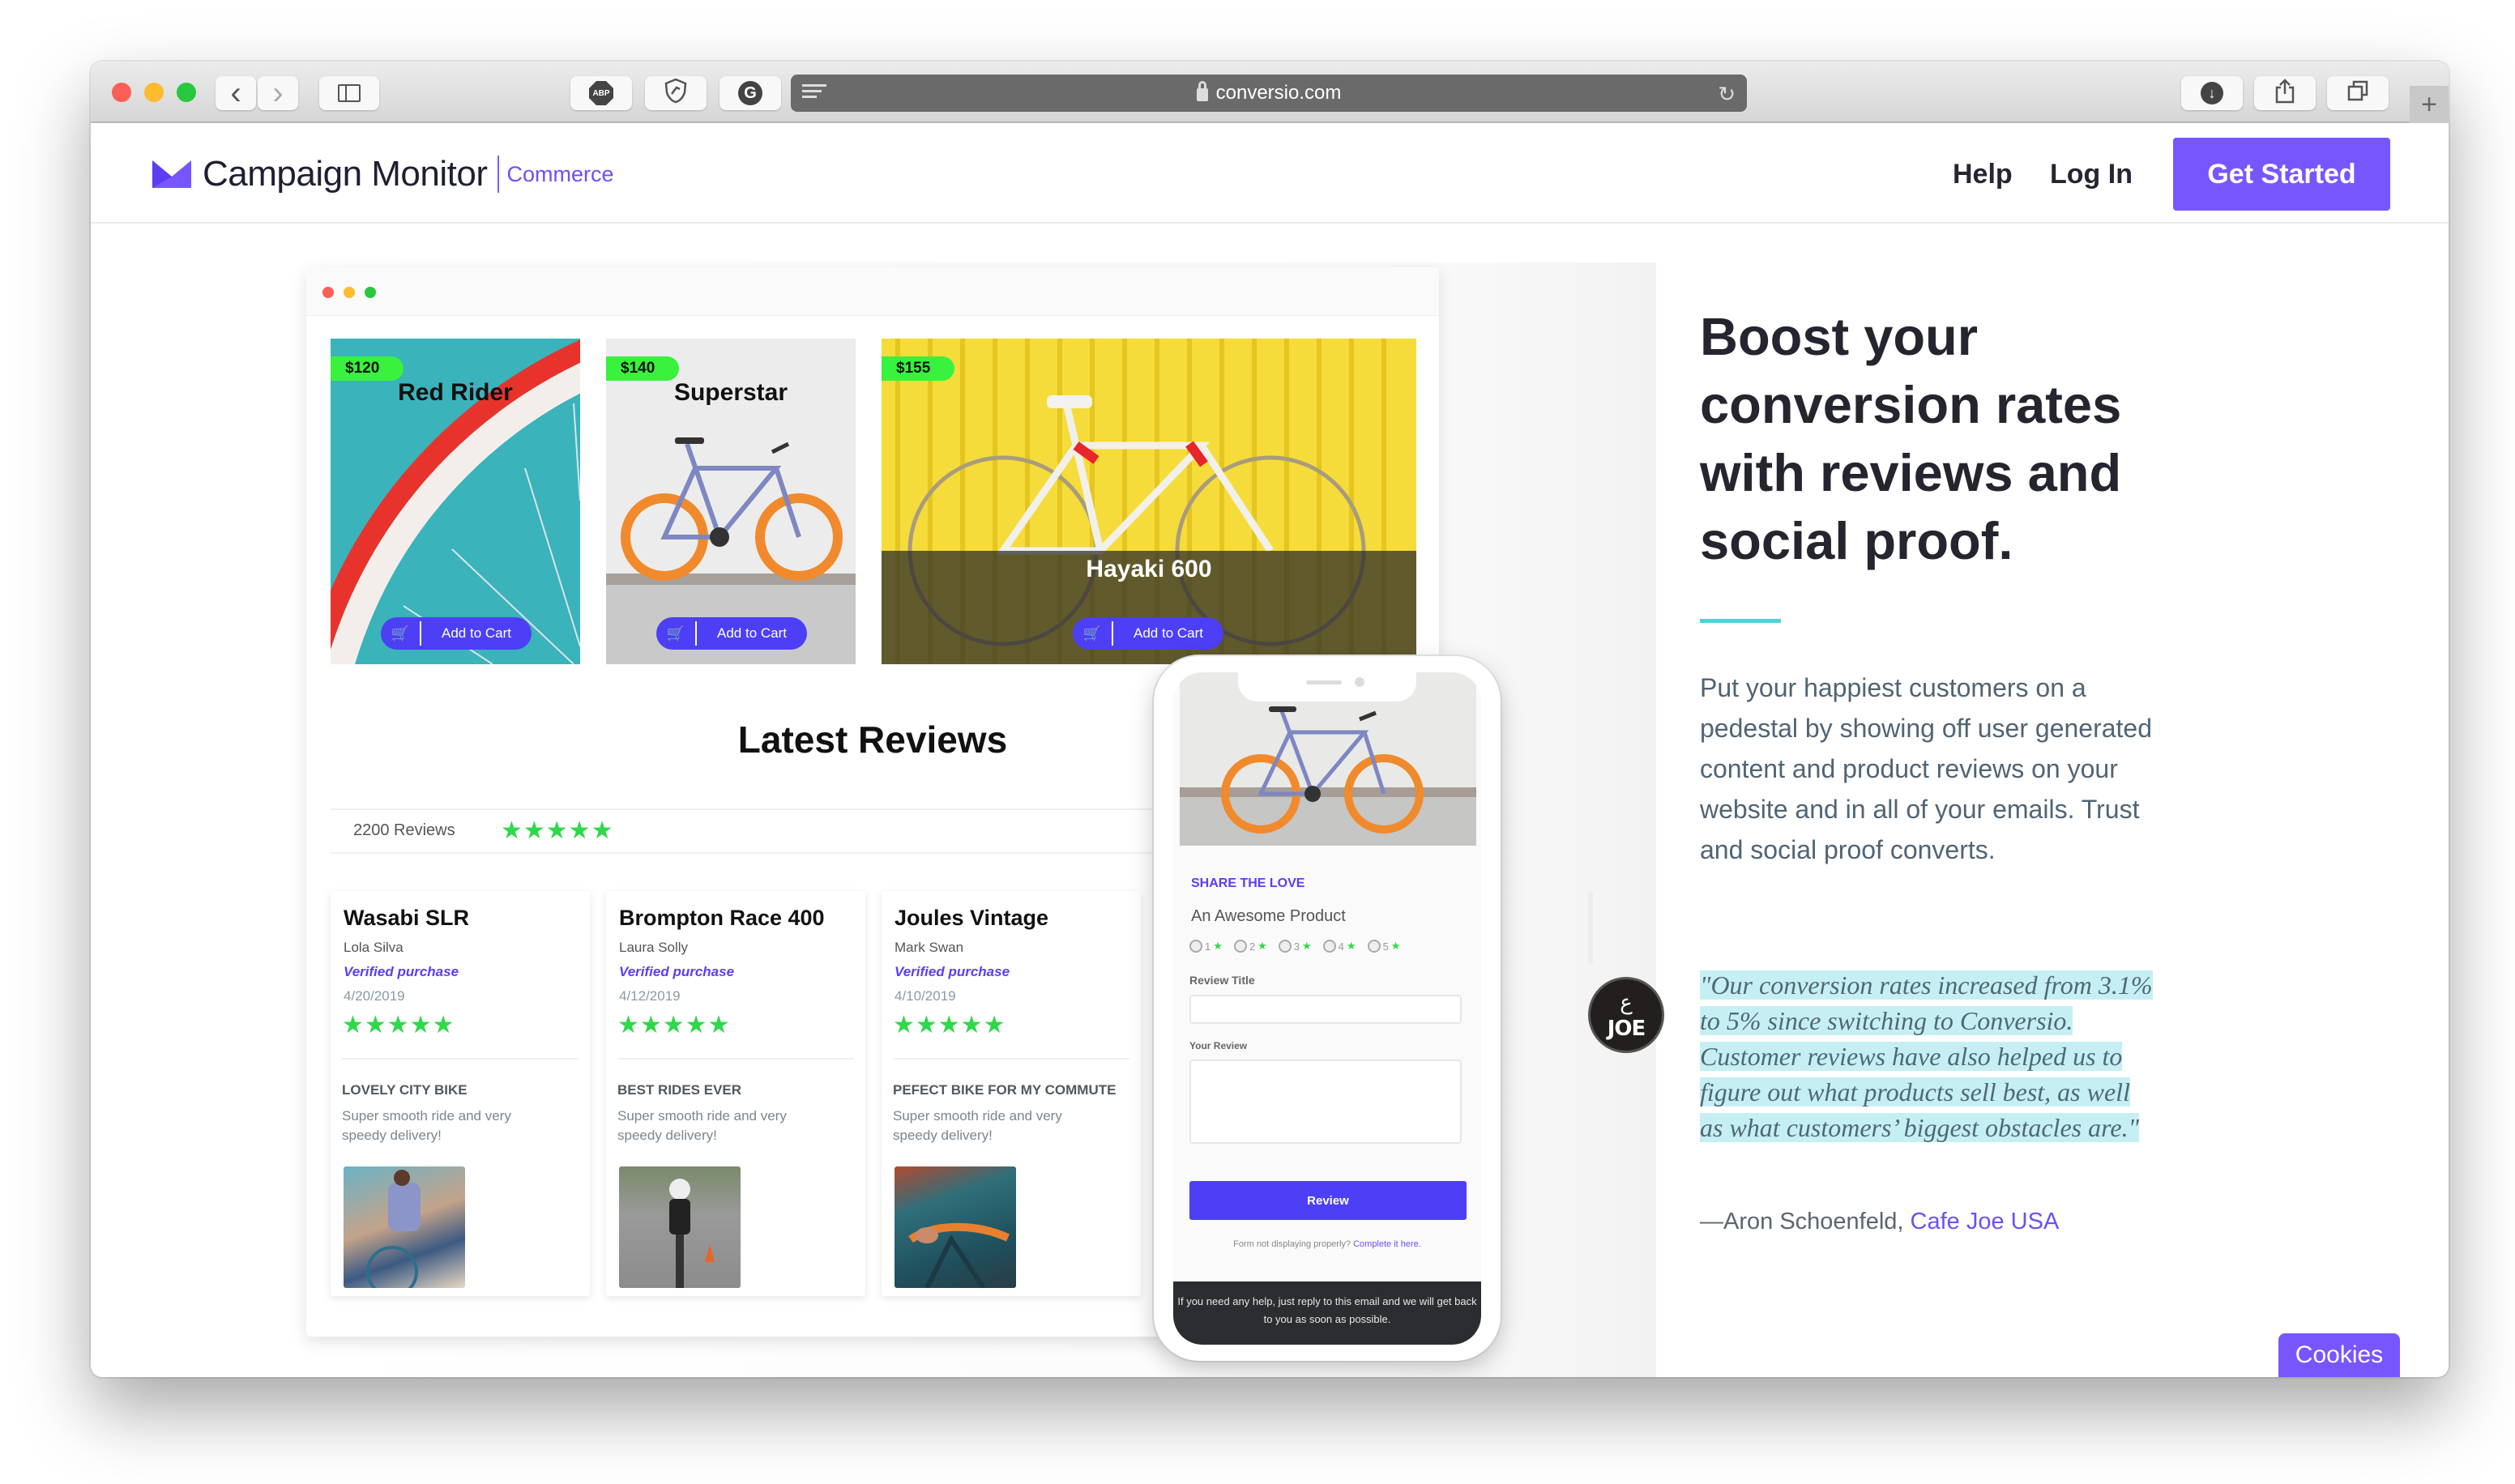 This screenshot has height=1484, width=2515. What do you see at coordinates (1339, 946) in the screenshot?
I see `rating-option-4: 4 ★` at bounding box center [1339, 946].